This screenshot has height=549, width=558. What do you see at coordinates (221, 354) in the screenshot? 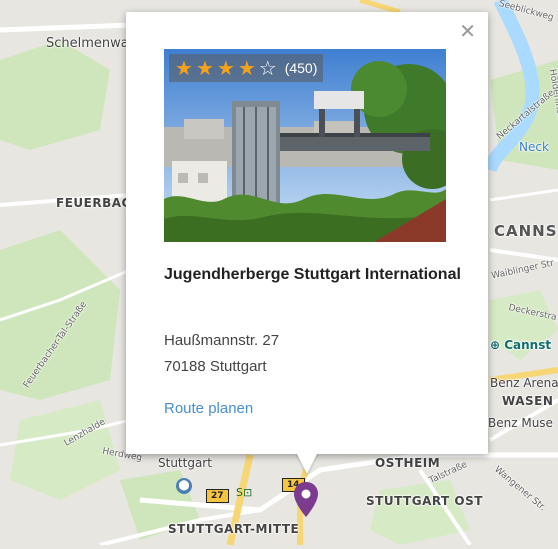
I see `place-address: Haußmannstr. 27 70188 Stuttgart` at bounding box center [221, 354].